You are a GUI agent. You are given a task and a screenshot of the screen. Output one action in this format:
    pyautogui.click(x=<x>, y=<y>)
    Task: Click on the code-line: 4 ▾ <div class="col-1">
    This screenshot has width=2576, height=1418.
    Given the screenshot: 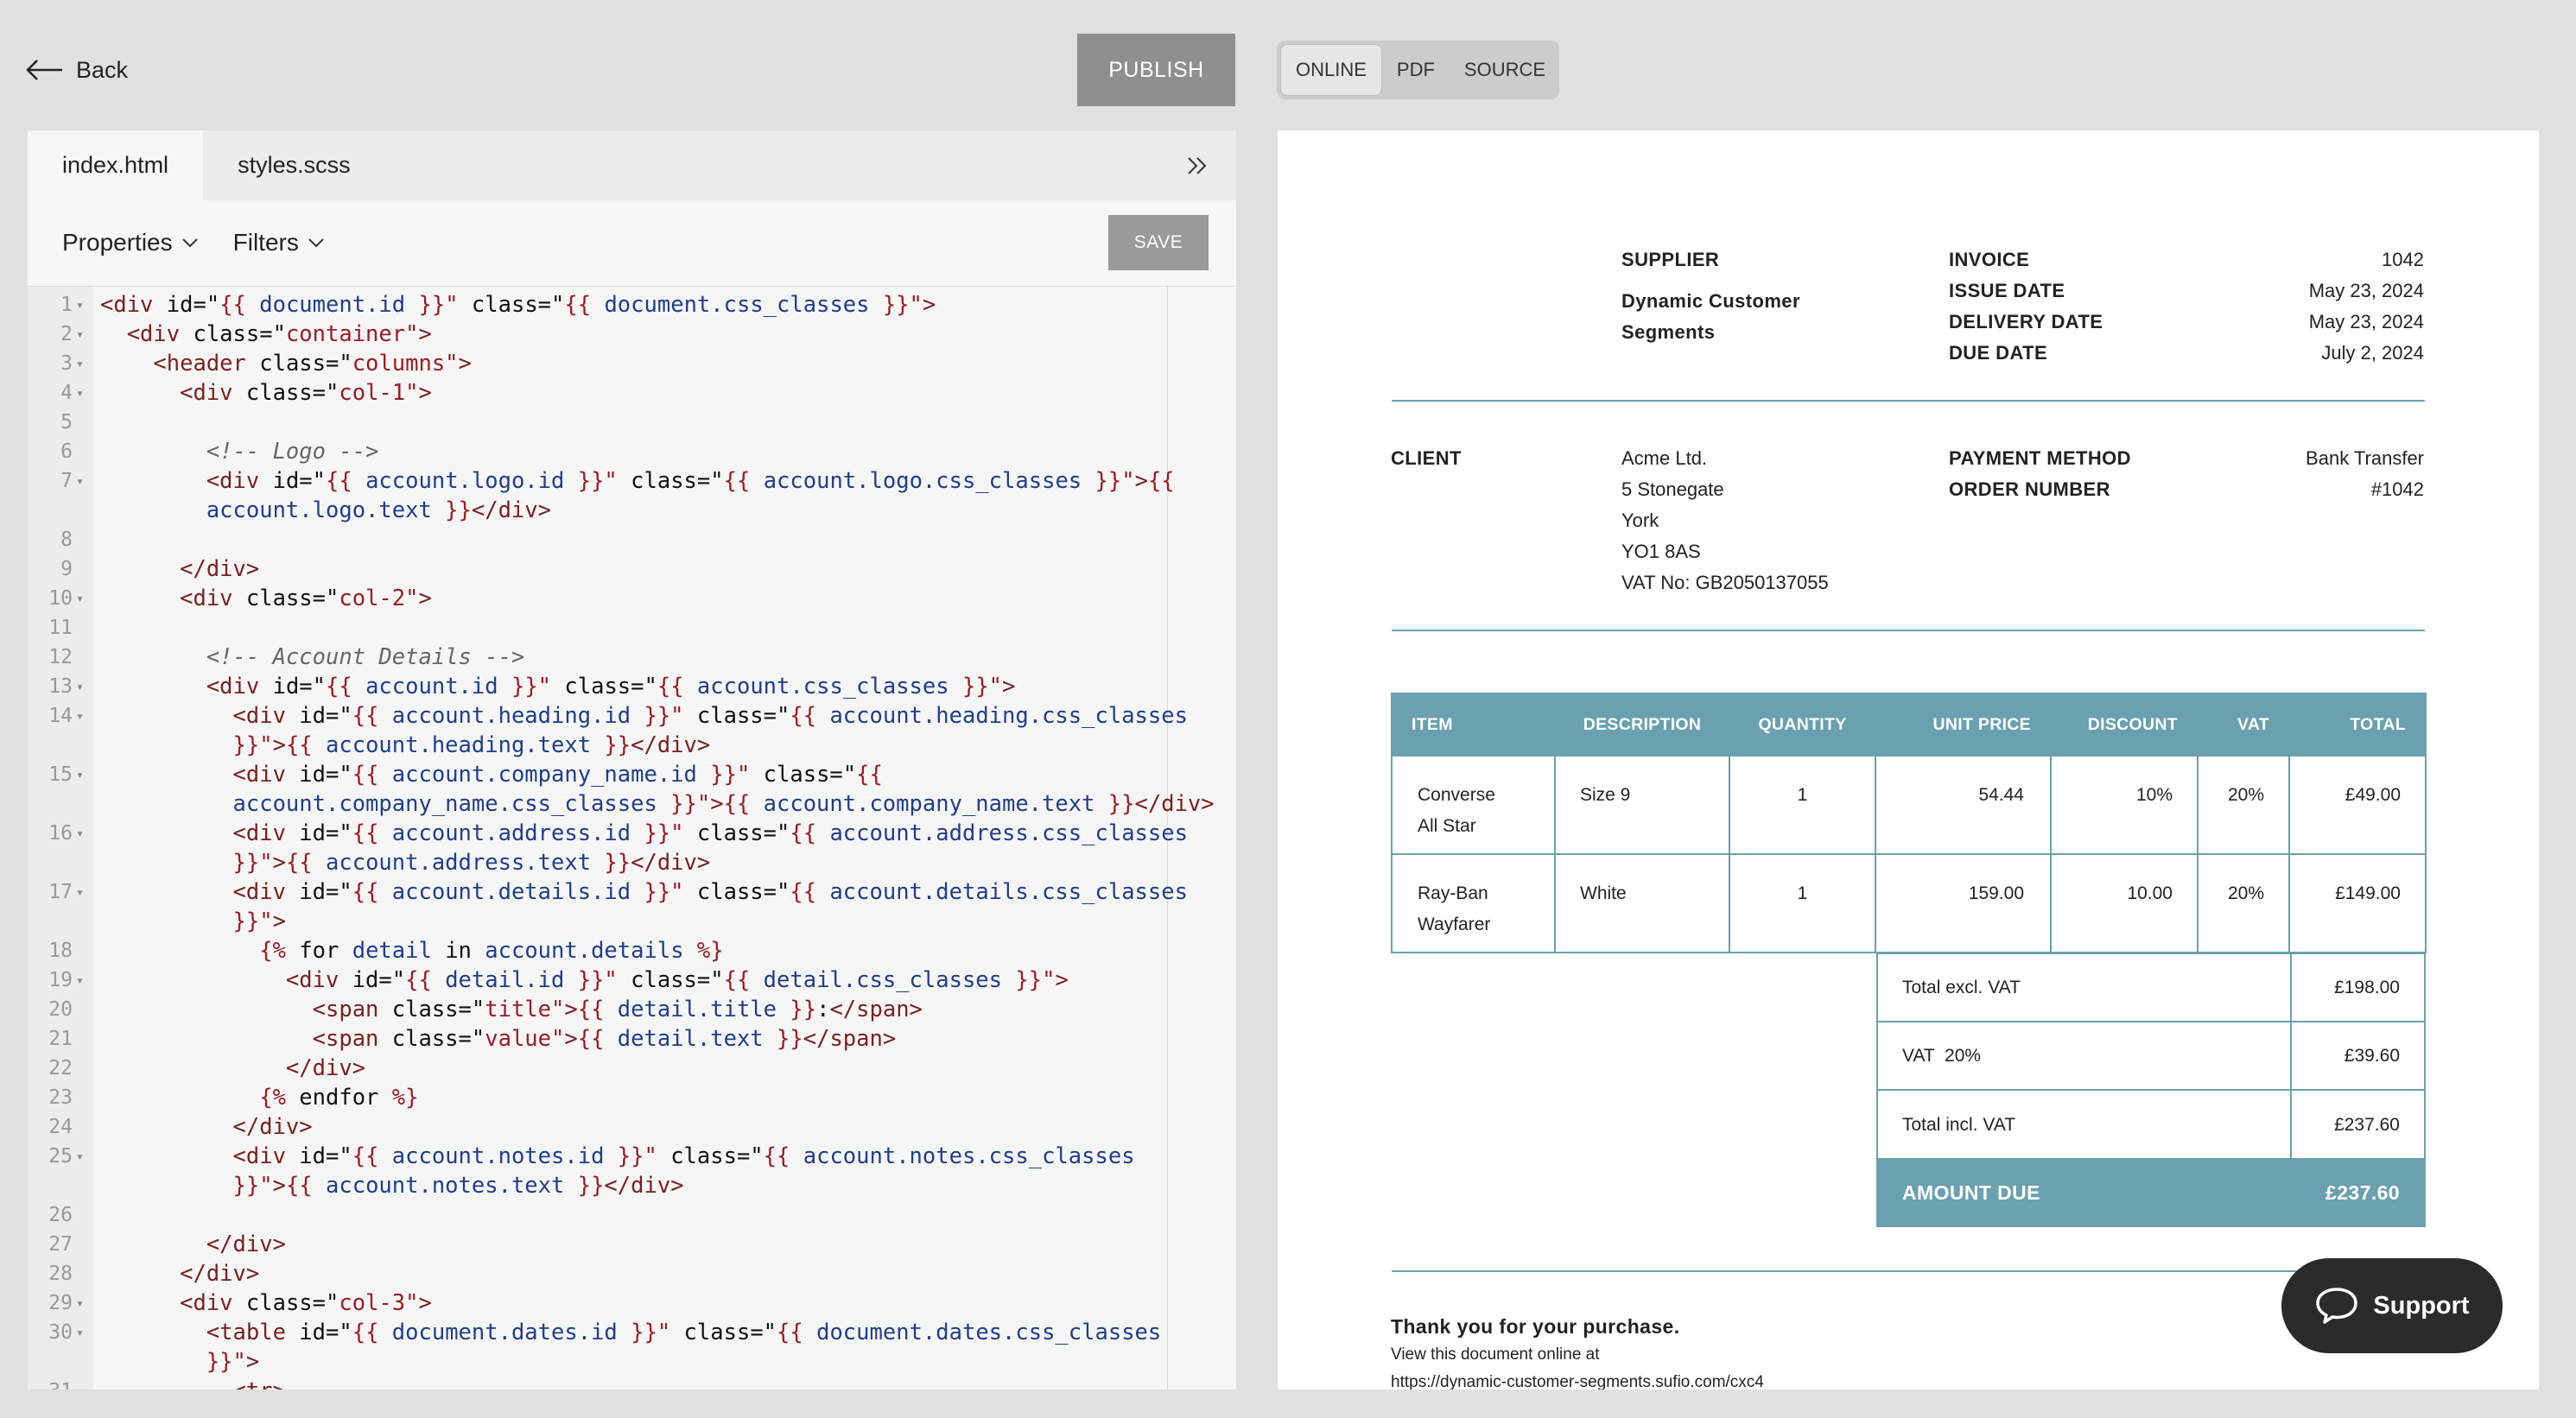 What is the action you would take?
    pyautogui.click(x=632, y=393)
    